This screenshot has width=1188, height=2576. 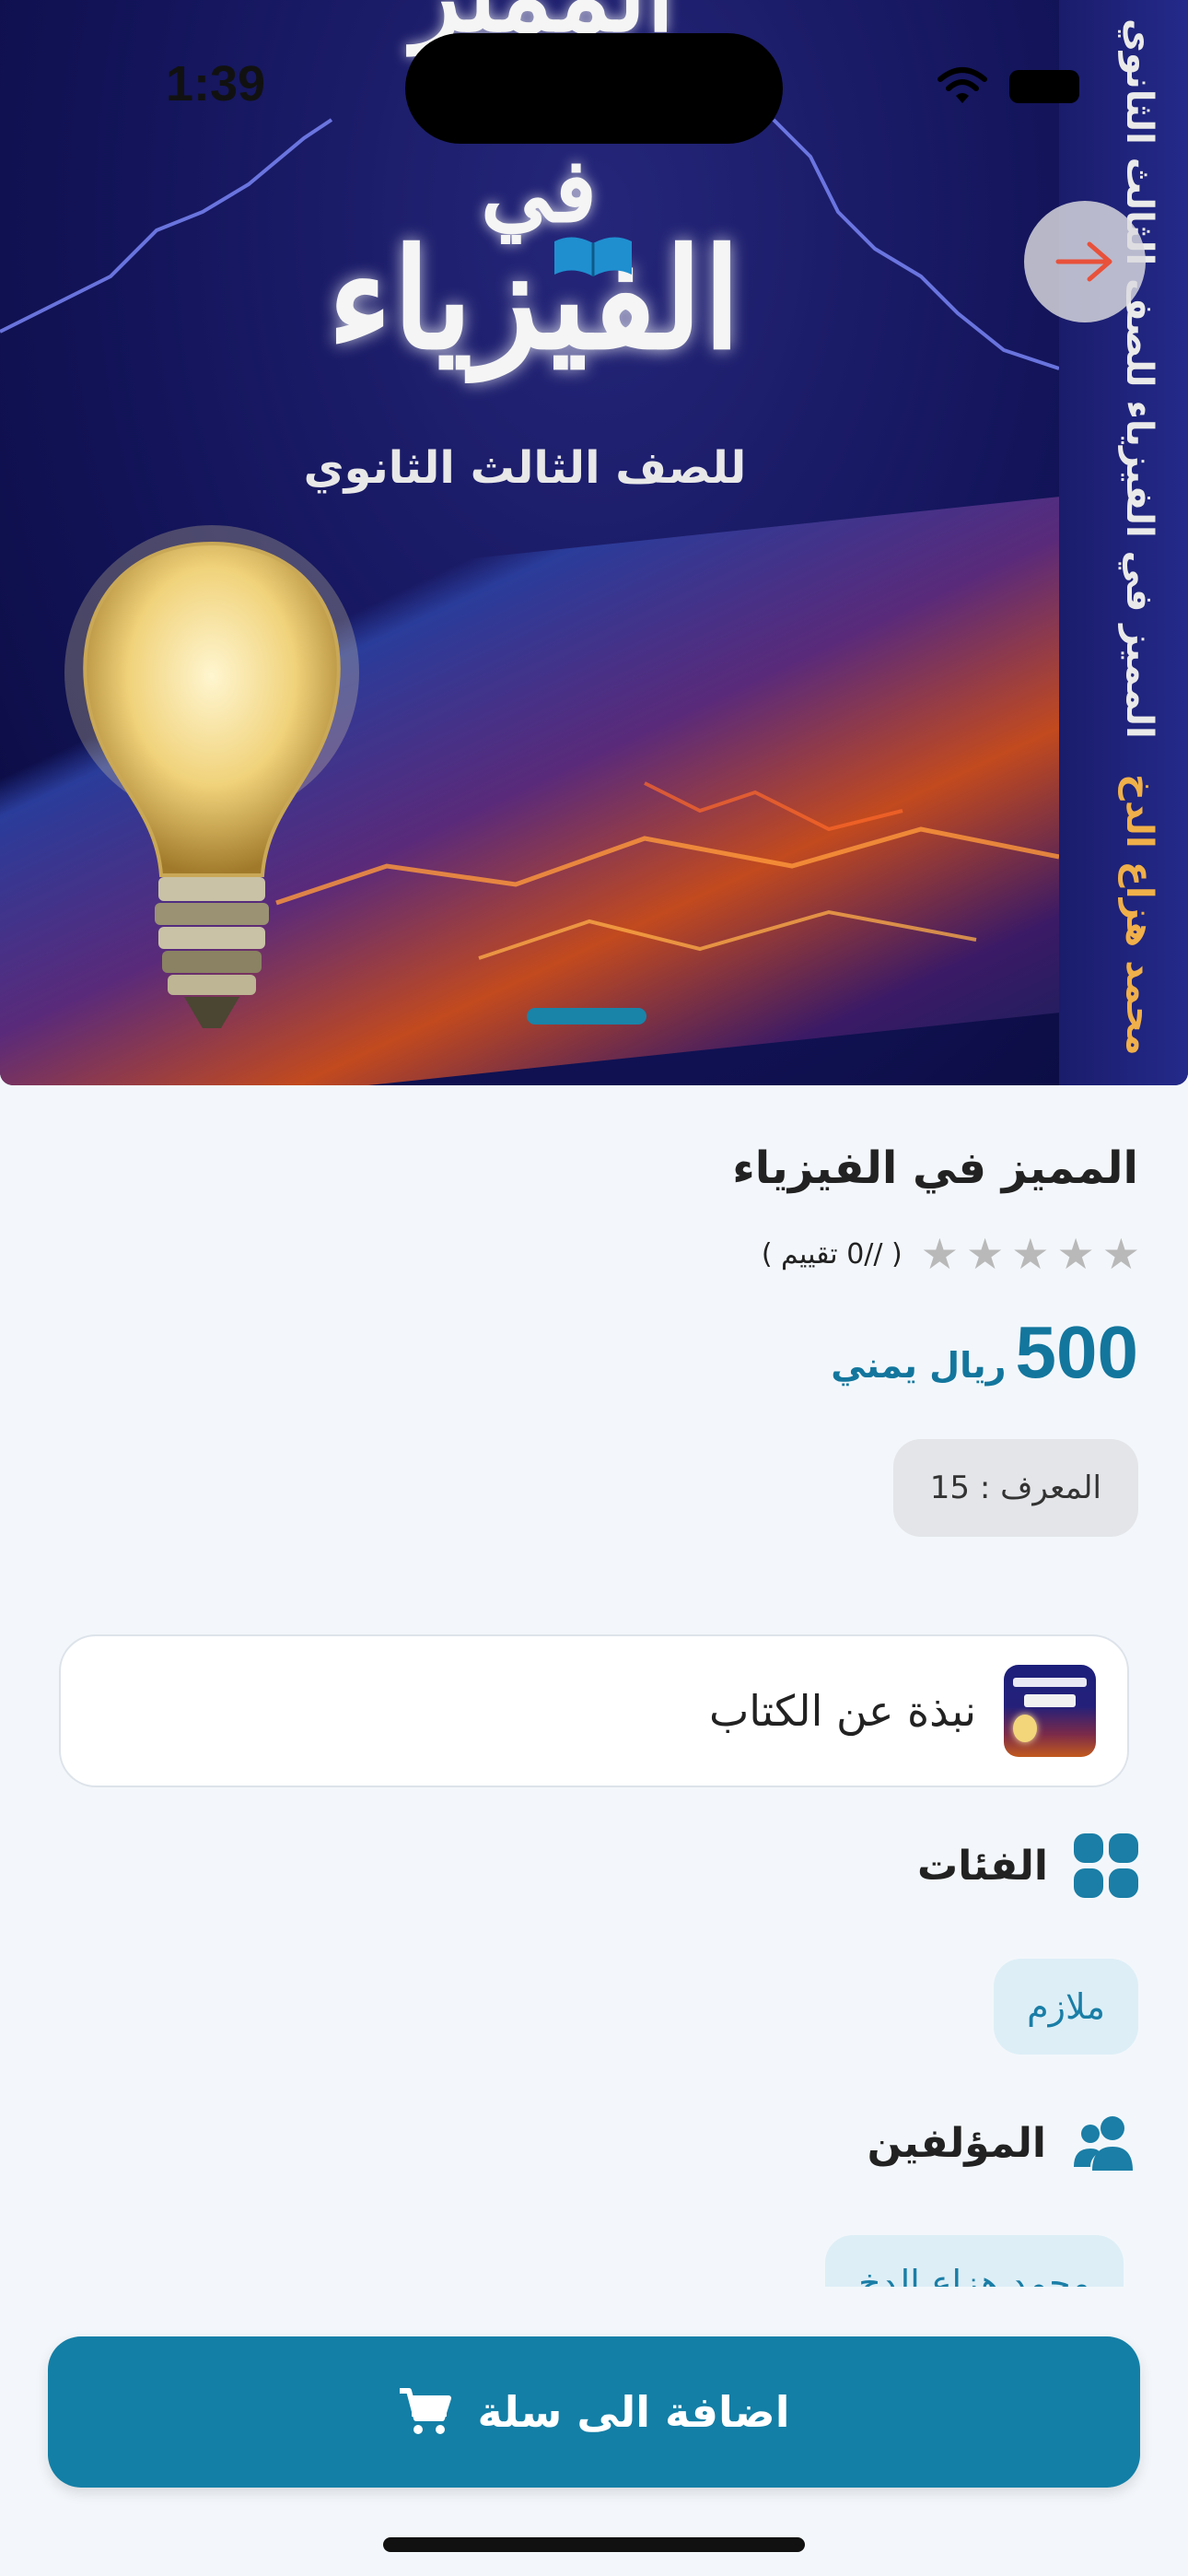 What do you see at coordinates (956, 2143) in the screenshot?
I see `authors-title: المؤلفين` at bounding box center [956, 2143].